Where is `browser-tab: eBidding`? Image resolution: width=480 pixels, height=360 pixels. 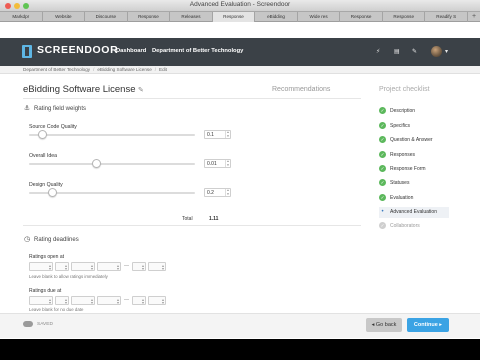
browser-tab: eBidding is located at coordinates (276, 17).